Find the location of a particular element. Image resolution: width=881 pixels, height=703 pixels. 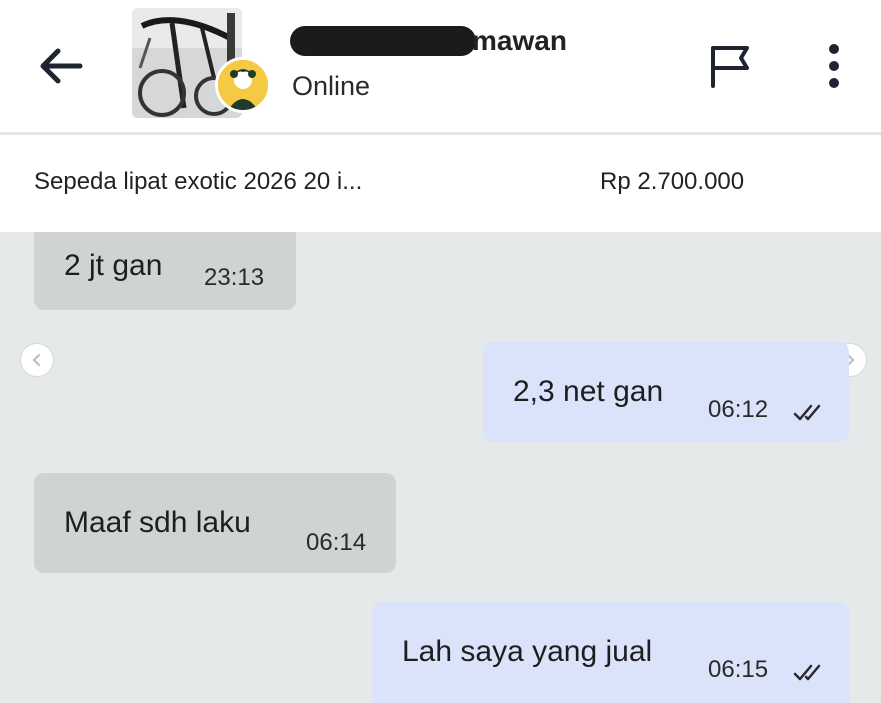

message-text: 2,3 net gan is located at coordinates (588, 391).